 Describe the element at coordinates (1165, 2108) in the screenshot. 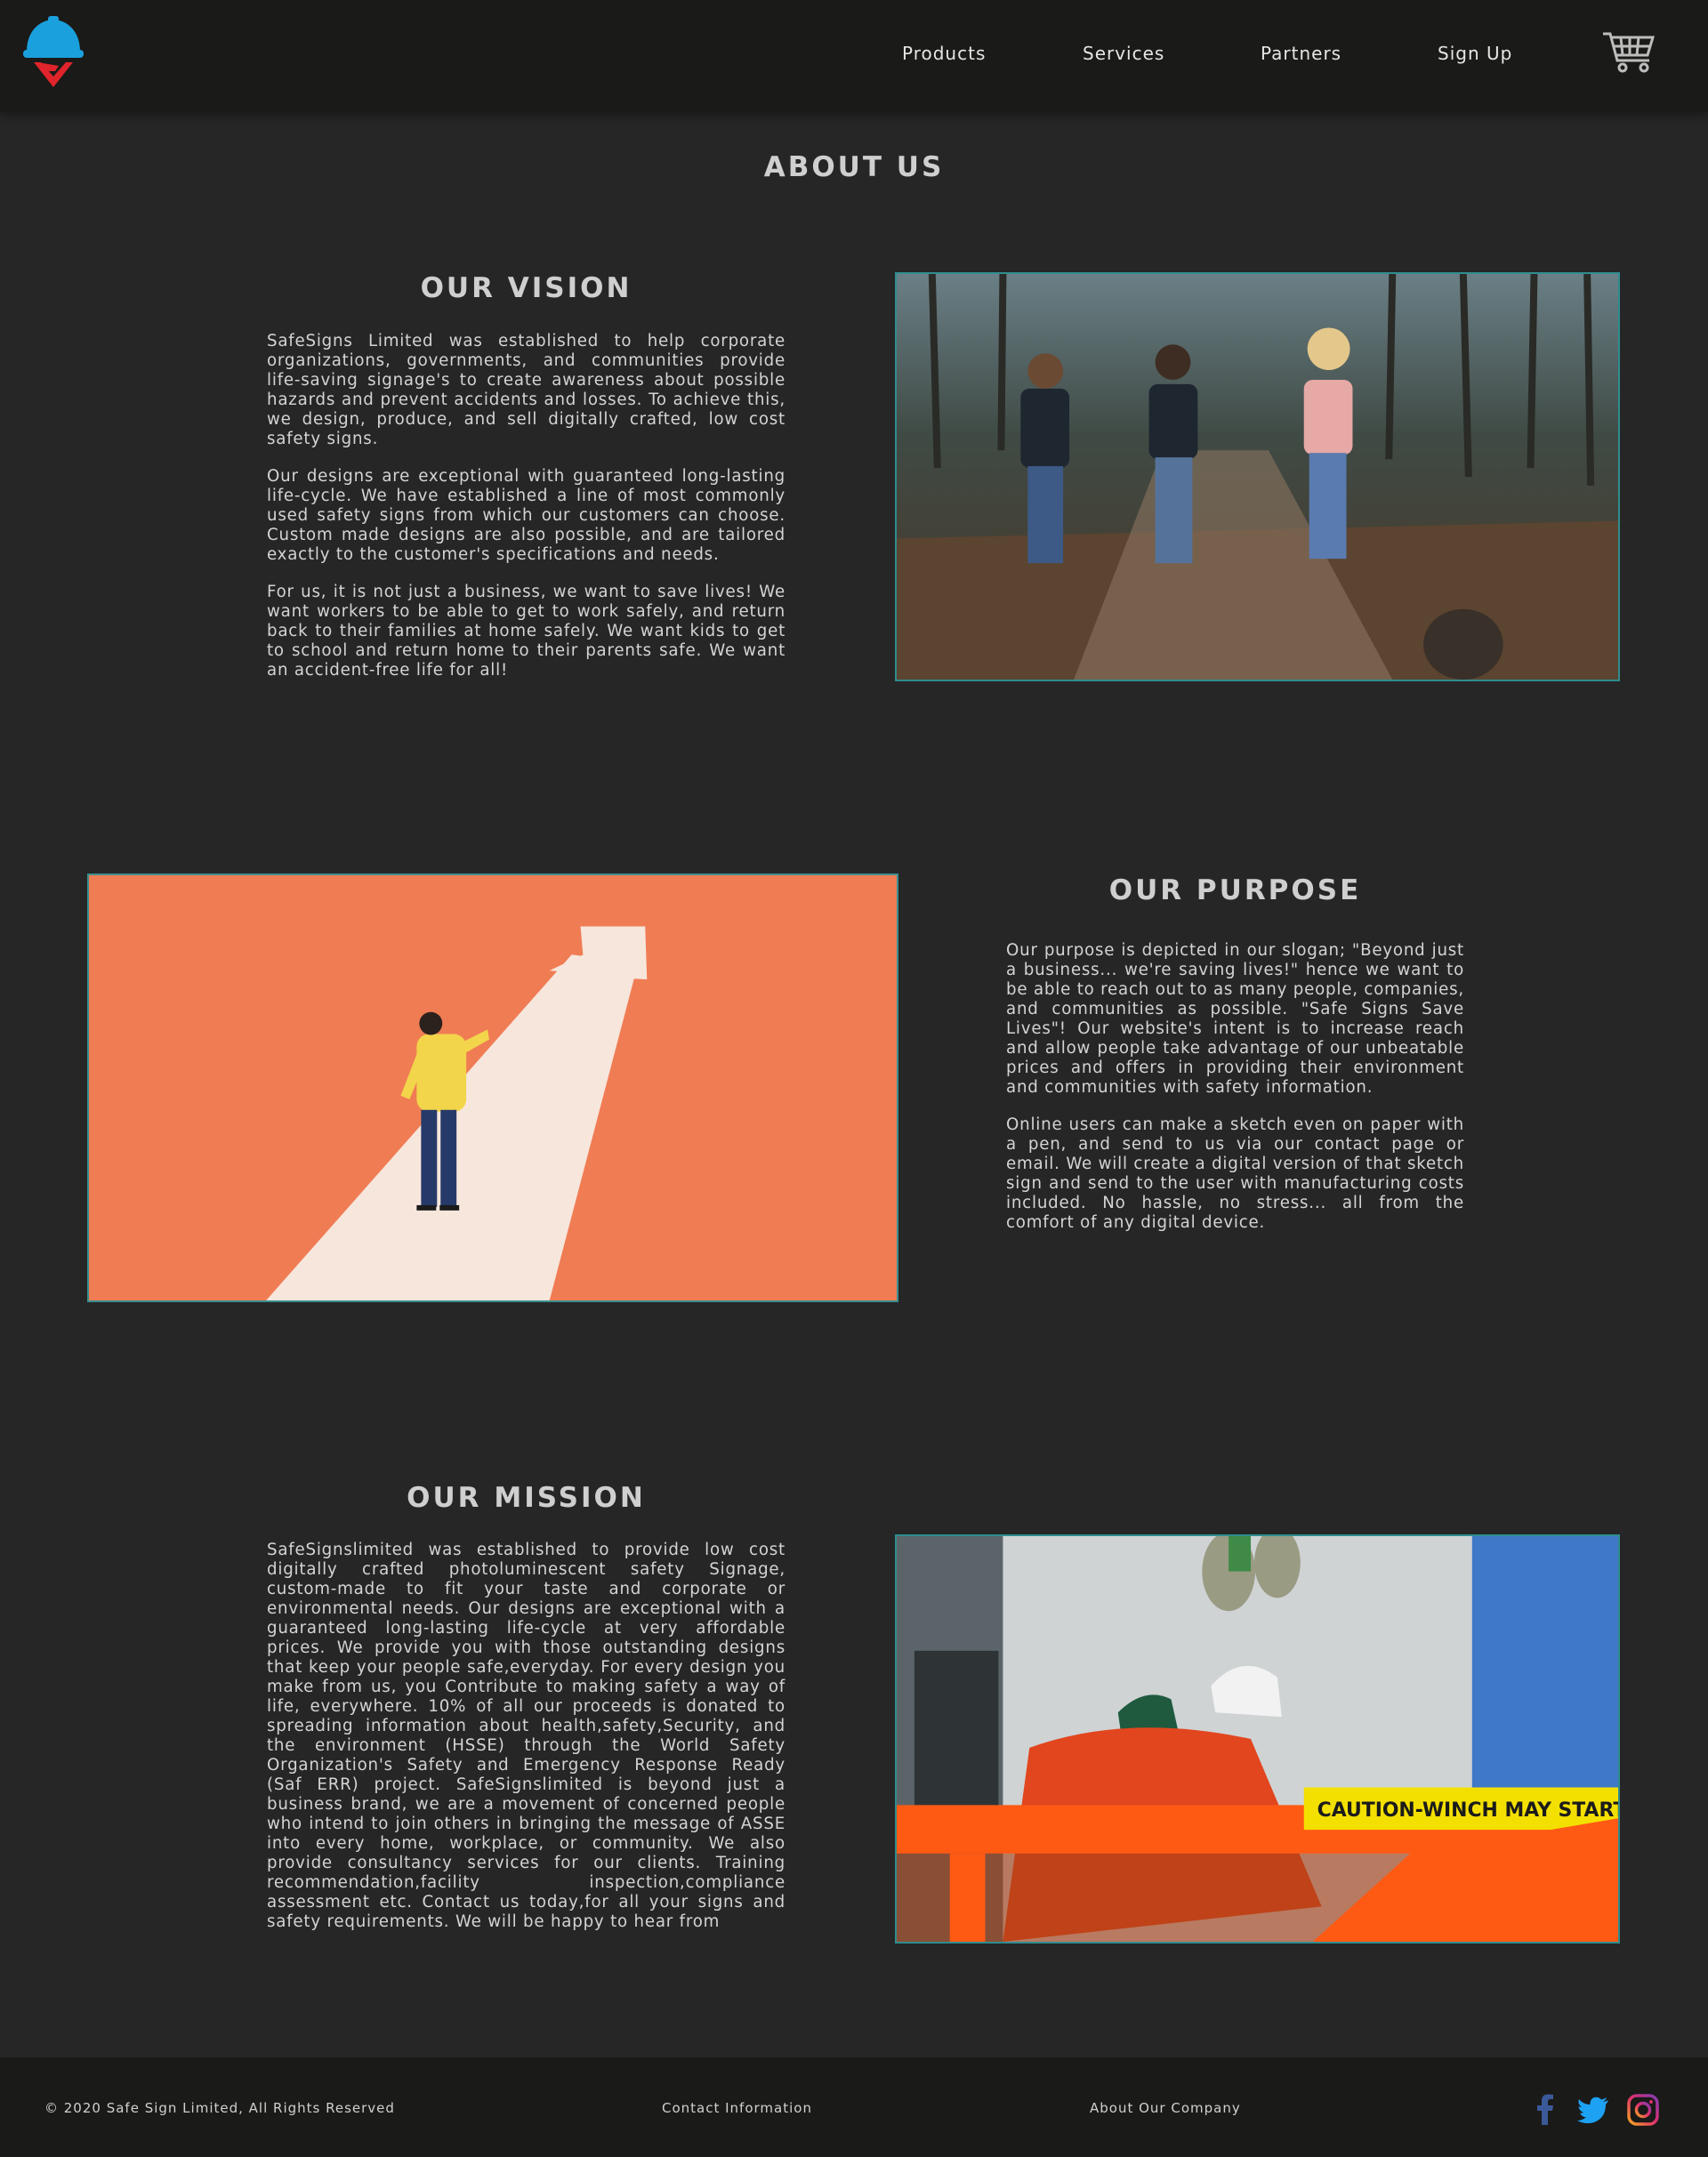

I see `footer-about-link: About Our Company` at that location.